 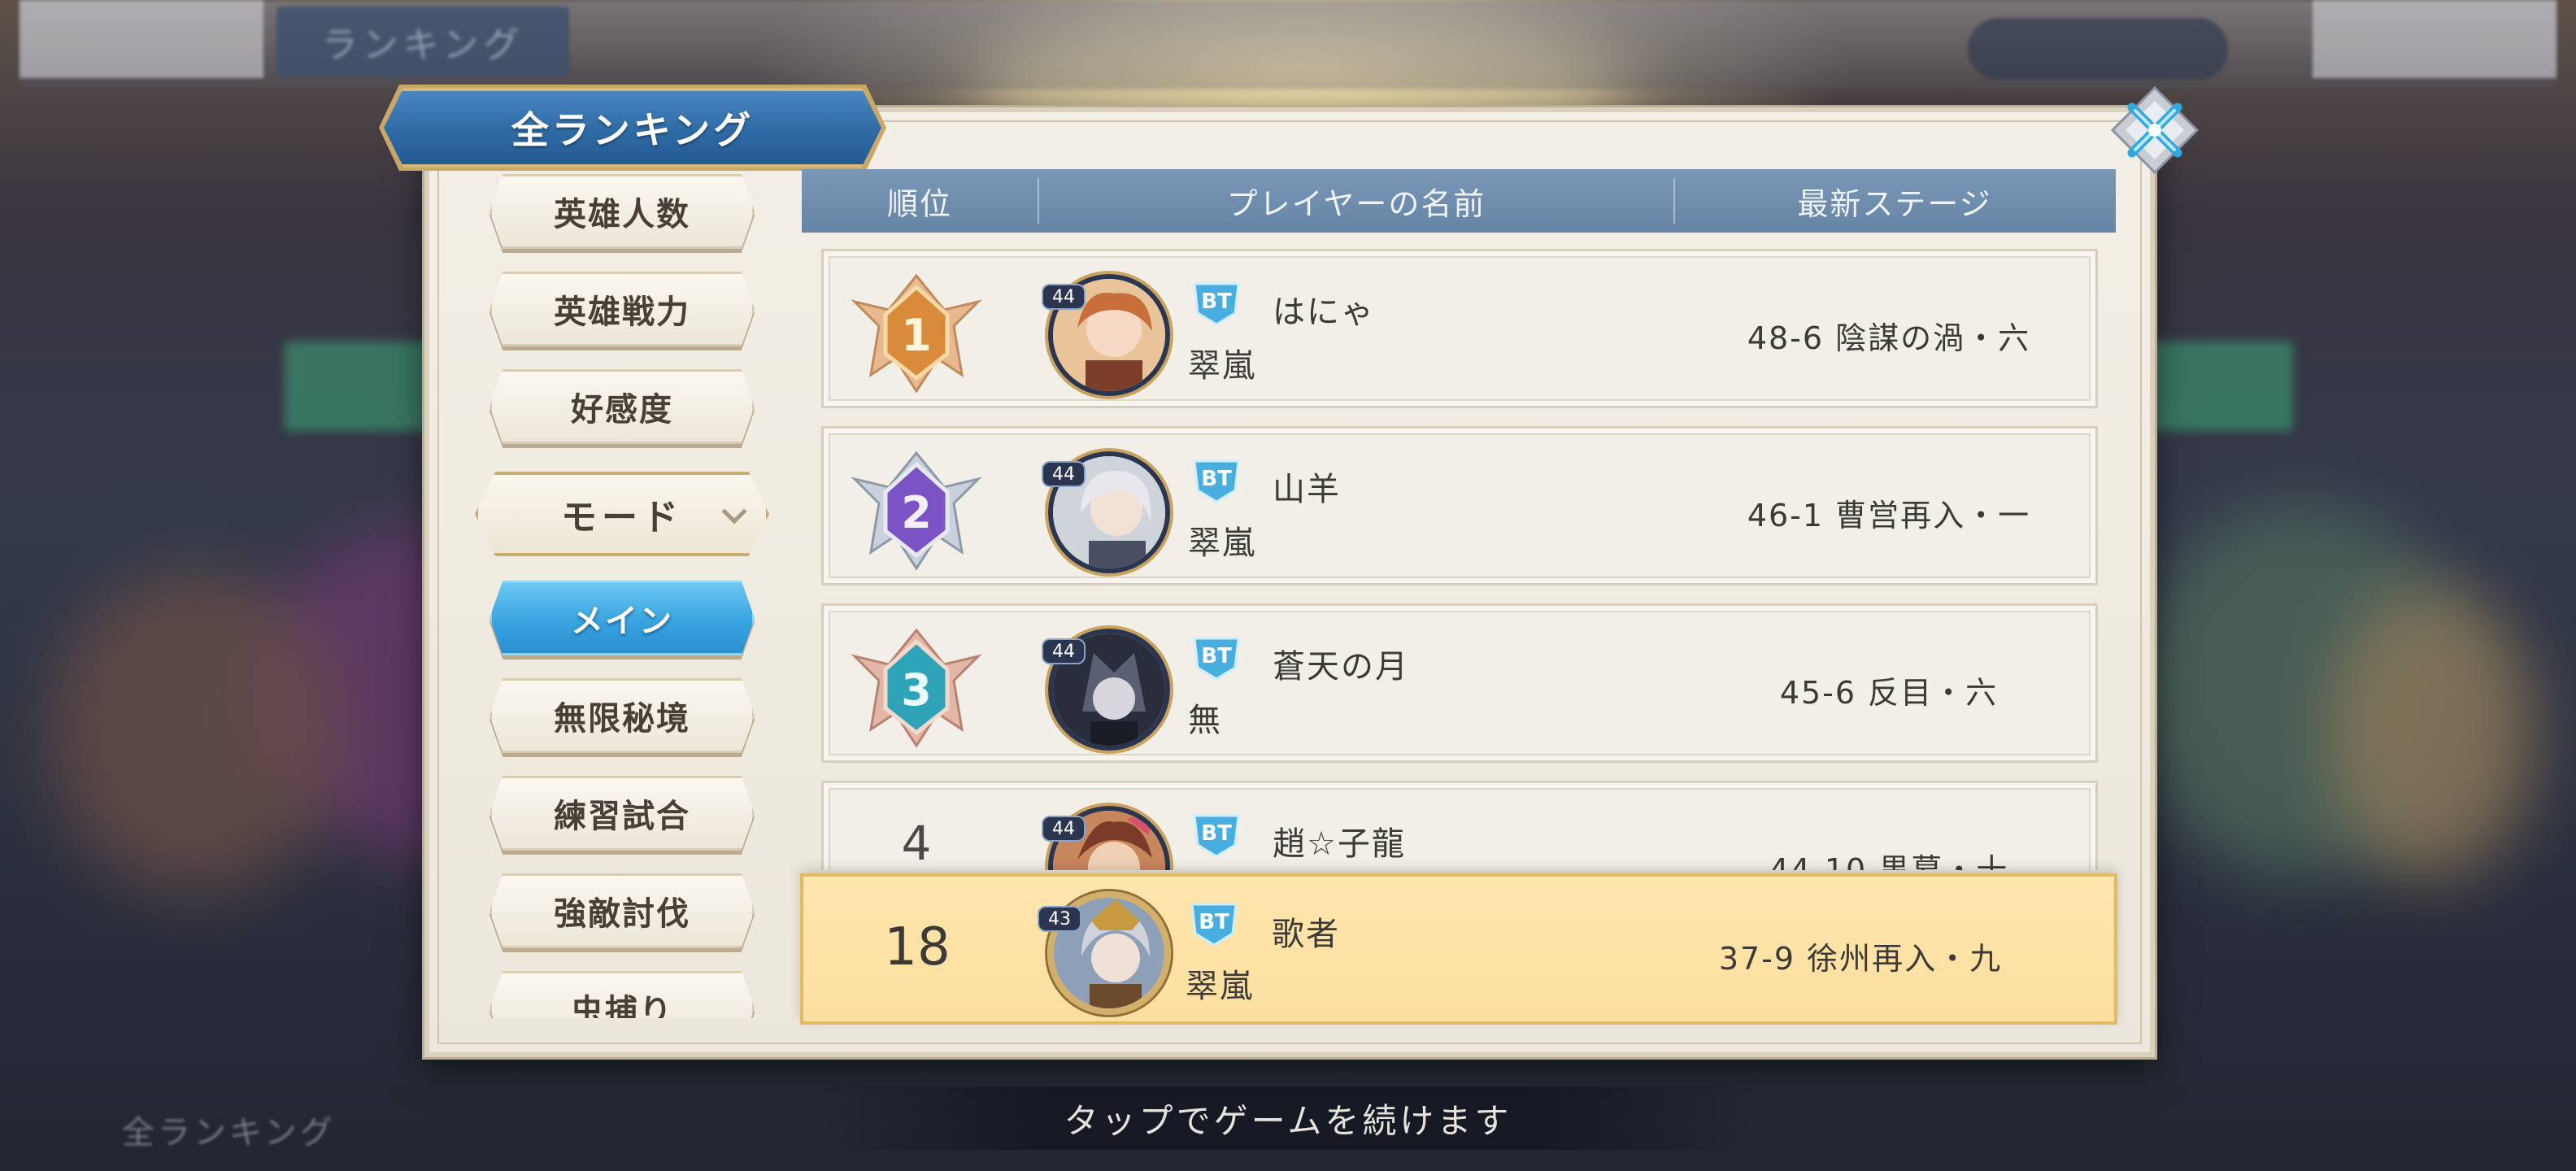 I want to click on svg-text: 2, so click(x=917, y=512).